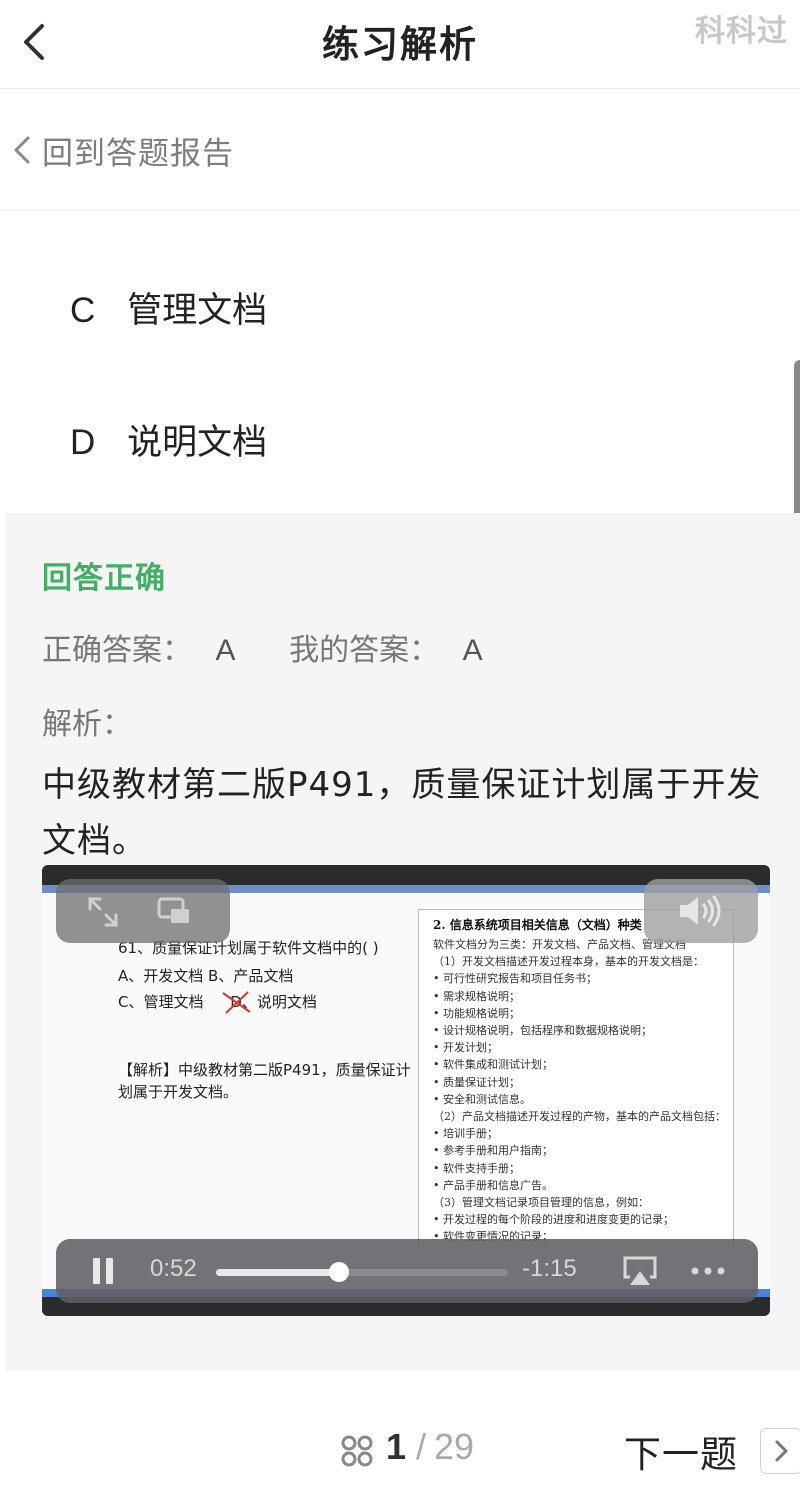  Describe the element at coordinates (174, 912) in the screenshot. I see `picture-in-picture-icon` at that location.